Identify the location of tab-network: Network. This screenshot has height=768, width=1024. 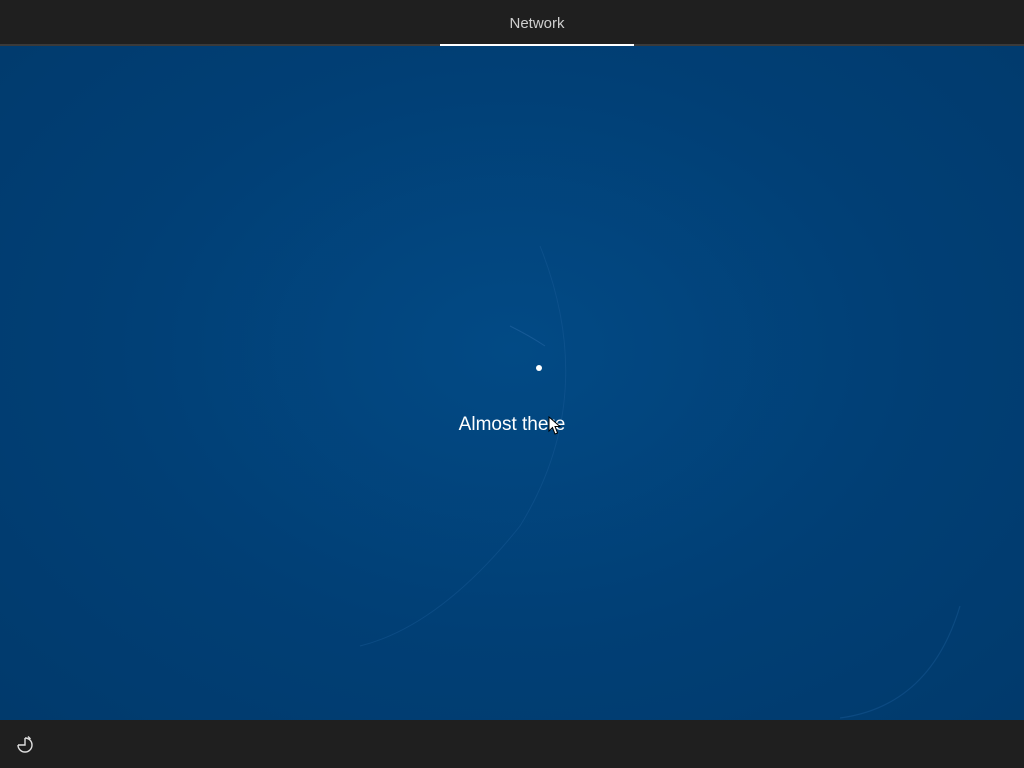
(537, 23).